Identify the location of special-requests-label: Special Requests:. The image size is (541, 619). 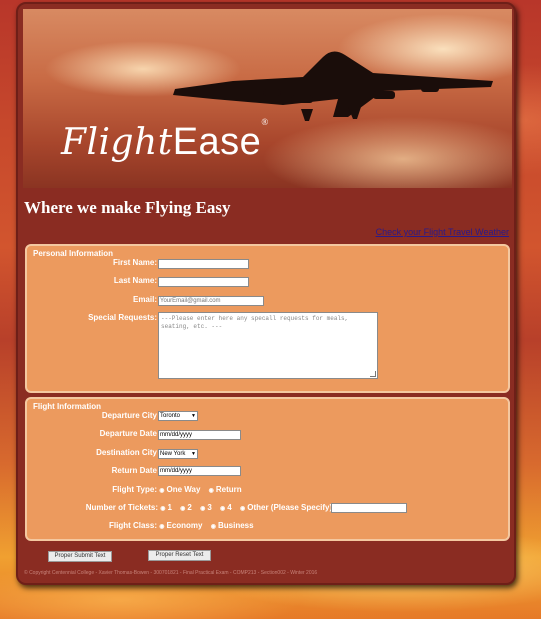
(122, 317).